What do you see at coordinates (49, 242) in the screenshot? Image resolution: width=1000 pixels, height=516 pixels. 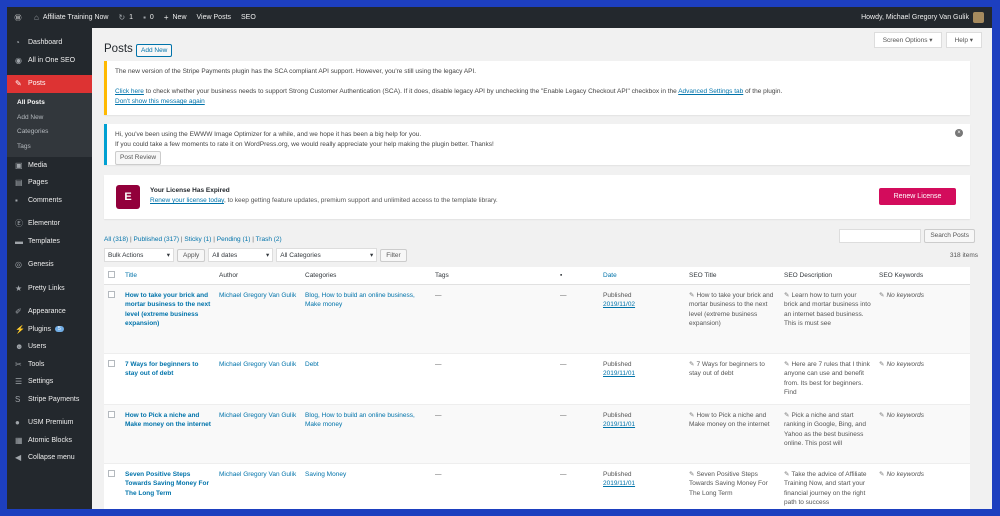 I see `sidebar-item-templates: ▬ Templates` at bounding box center [49, 242].